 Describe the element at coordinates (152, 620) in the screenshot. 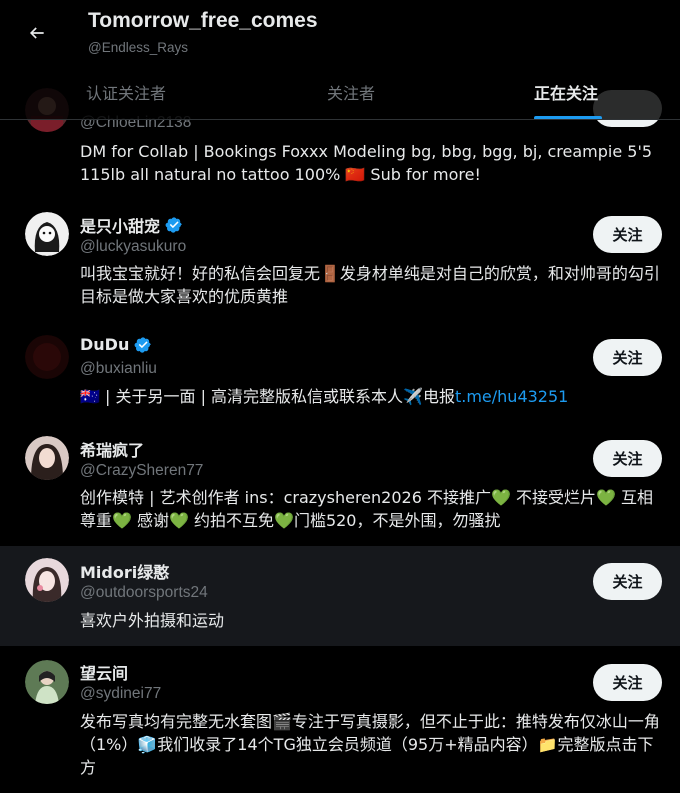

I see `user-bio: 喜欢户外拍摄和运动` at that location.